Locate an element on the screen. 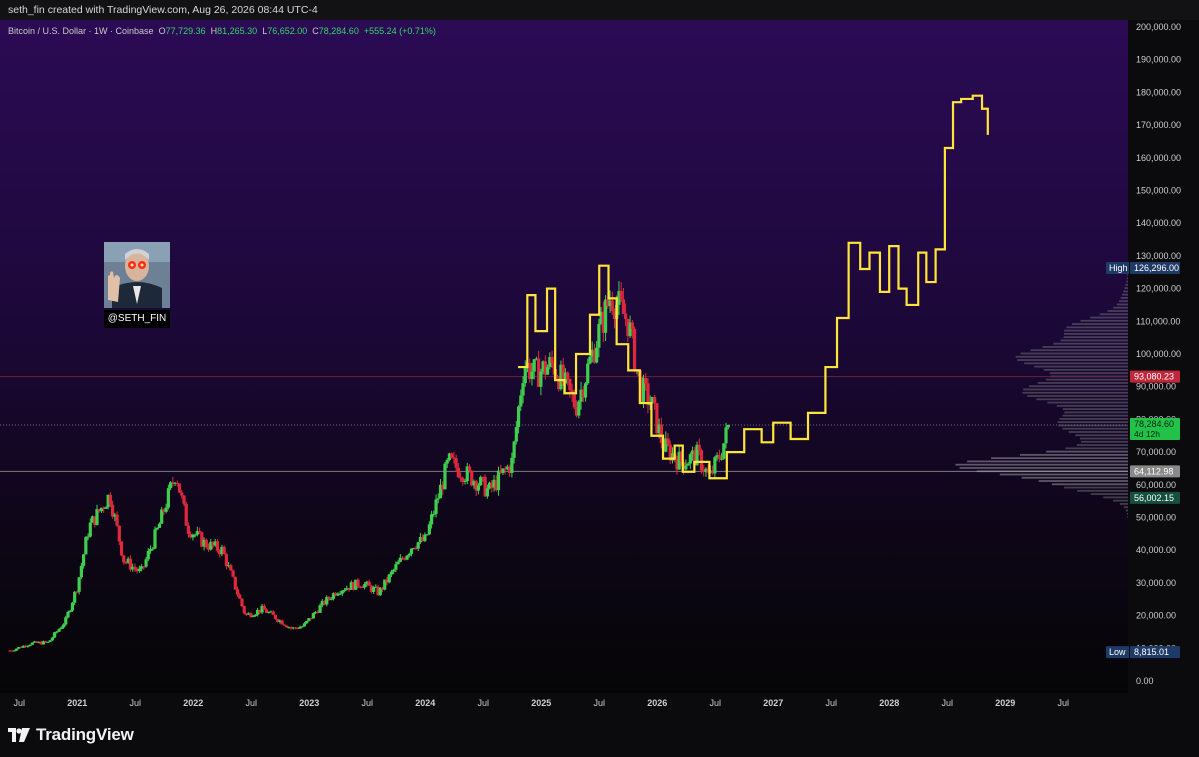  y-tick-label: 170,000.00 is located at coordinates (1158, 125).